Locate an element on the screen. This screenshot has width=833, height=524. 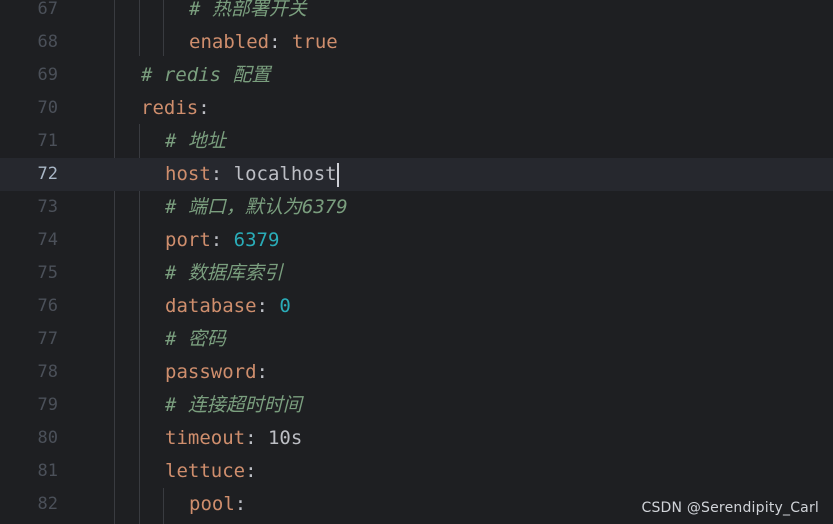
code-text: # 连接超时时间 is located at coordinates (233, 405).